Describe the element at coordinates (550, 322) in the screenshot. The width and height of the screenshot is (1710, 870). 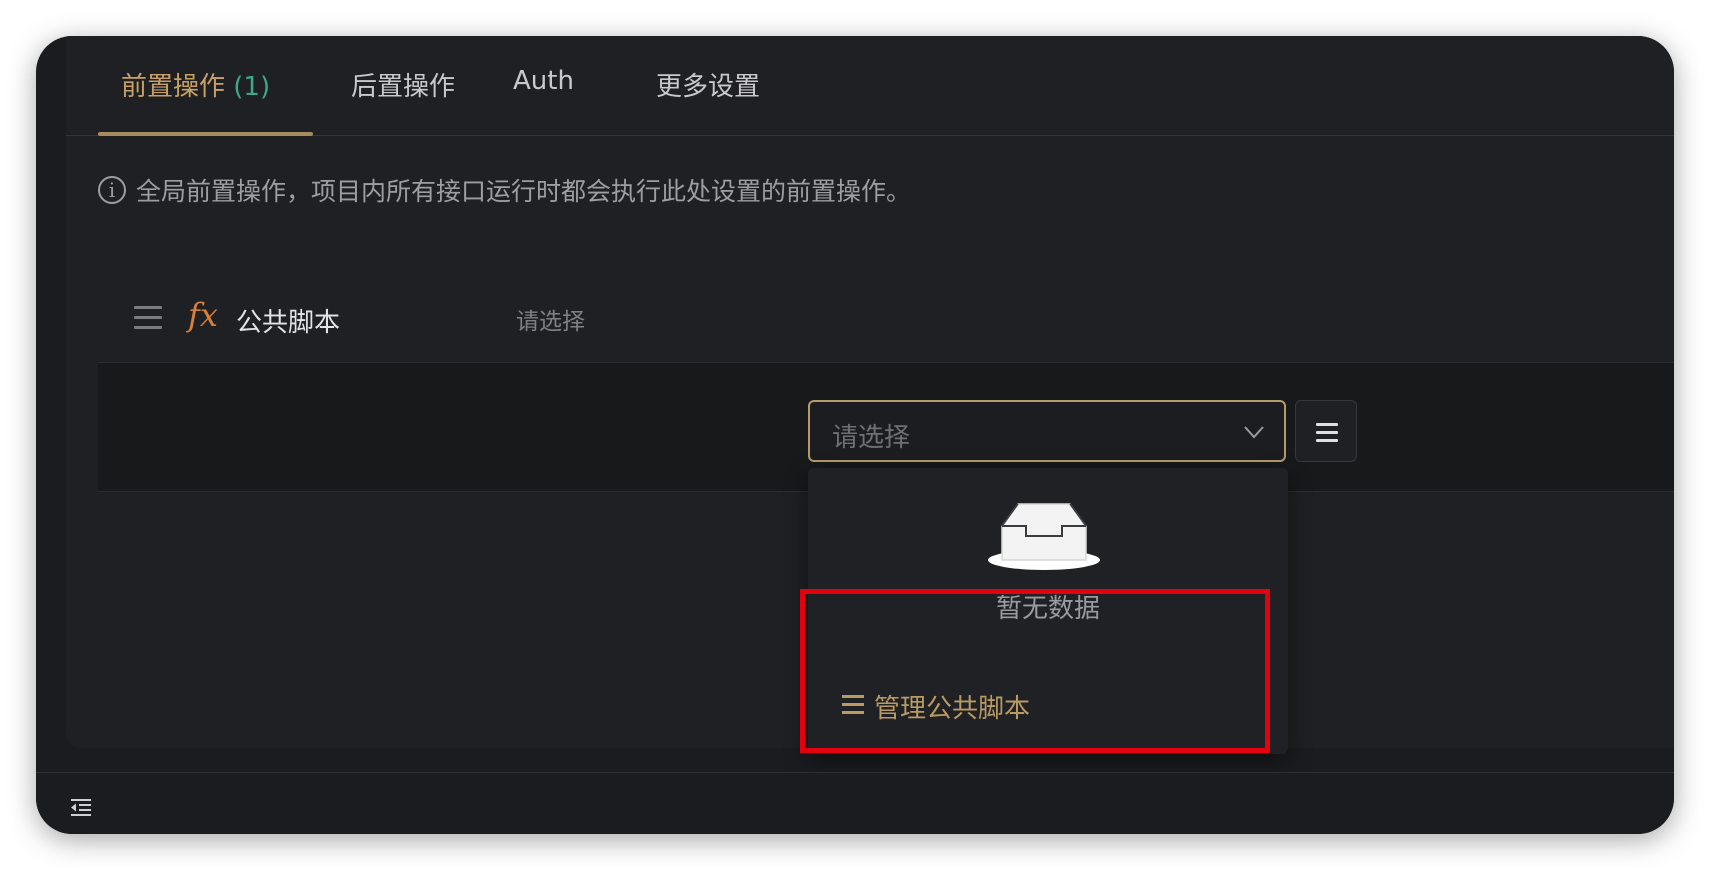
I see `operation-summary: 请选择` at that location.